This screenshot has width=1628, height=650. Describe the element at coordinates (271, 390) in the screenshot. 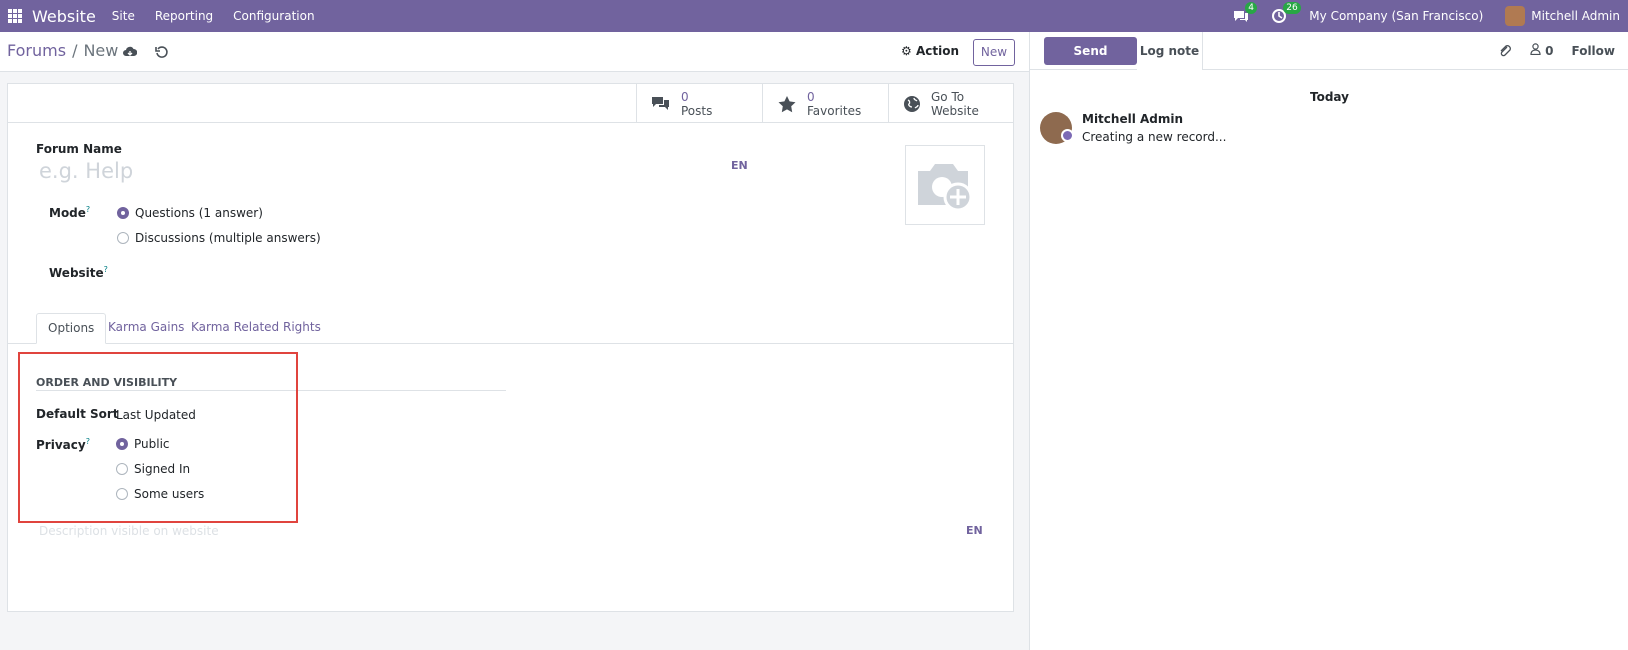

I see `section-divider` at that location.